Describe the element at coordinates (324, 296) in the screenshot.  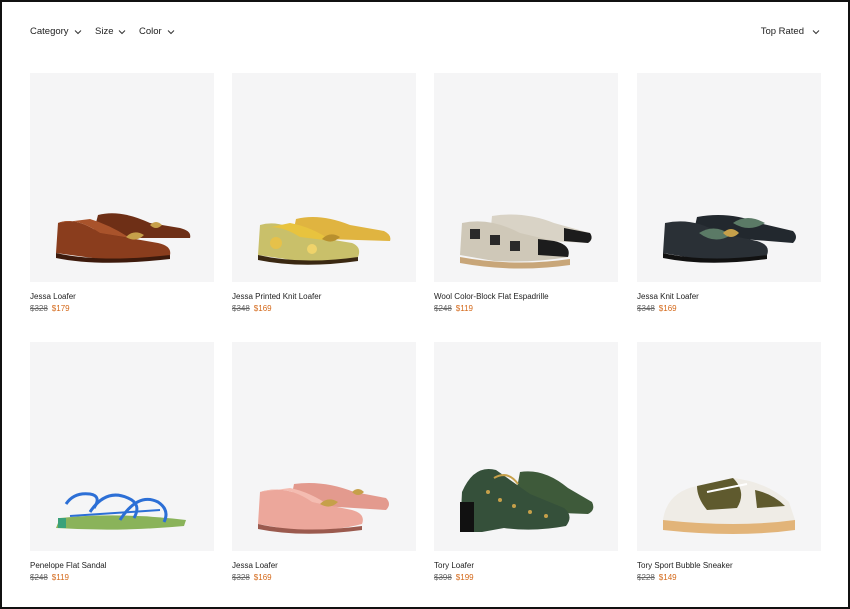
I see `product-name: Jessa Printed Knit Loafer` at that location.